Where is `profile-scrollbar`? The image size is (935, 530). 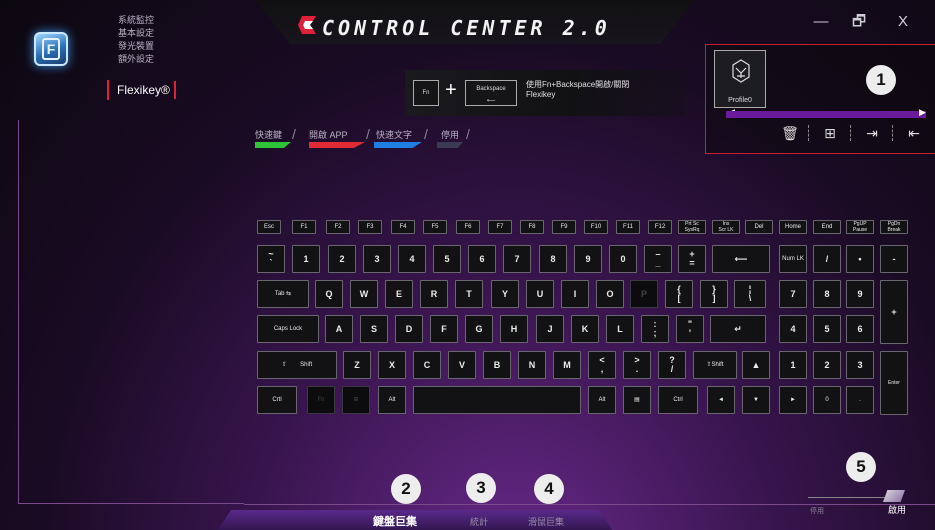
profile-scrollbar is located at coordinates (826, 114).